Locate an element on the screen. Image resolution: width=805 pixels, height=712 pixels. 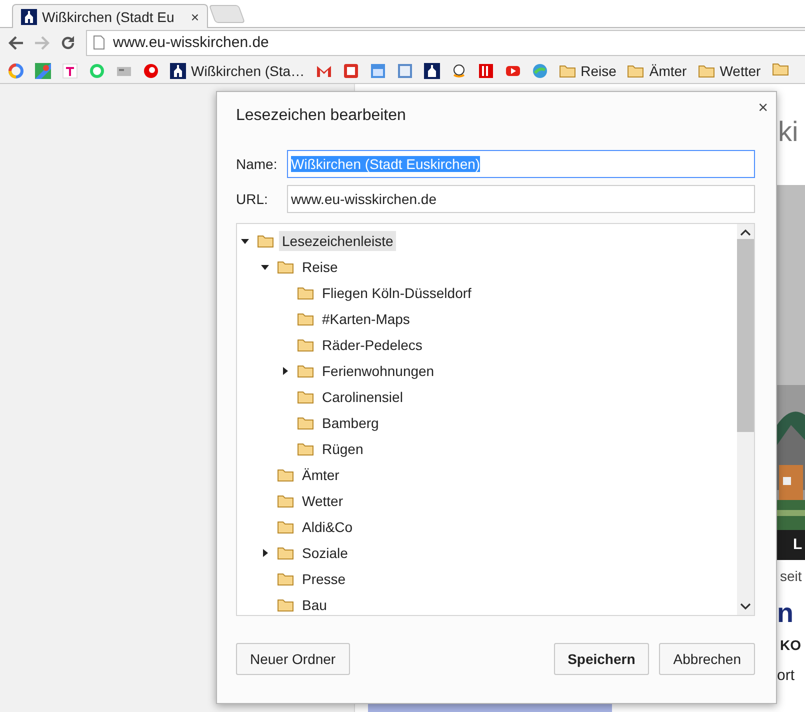
bookmark-folder: Reise is located at coordinates (587, 70).